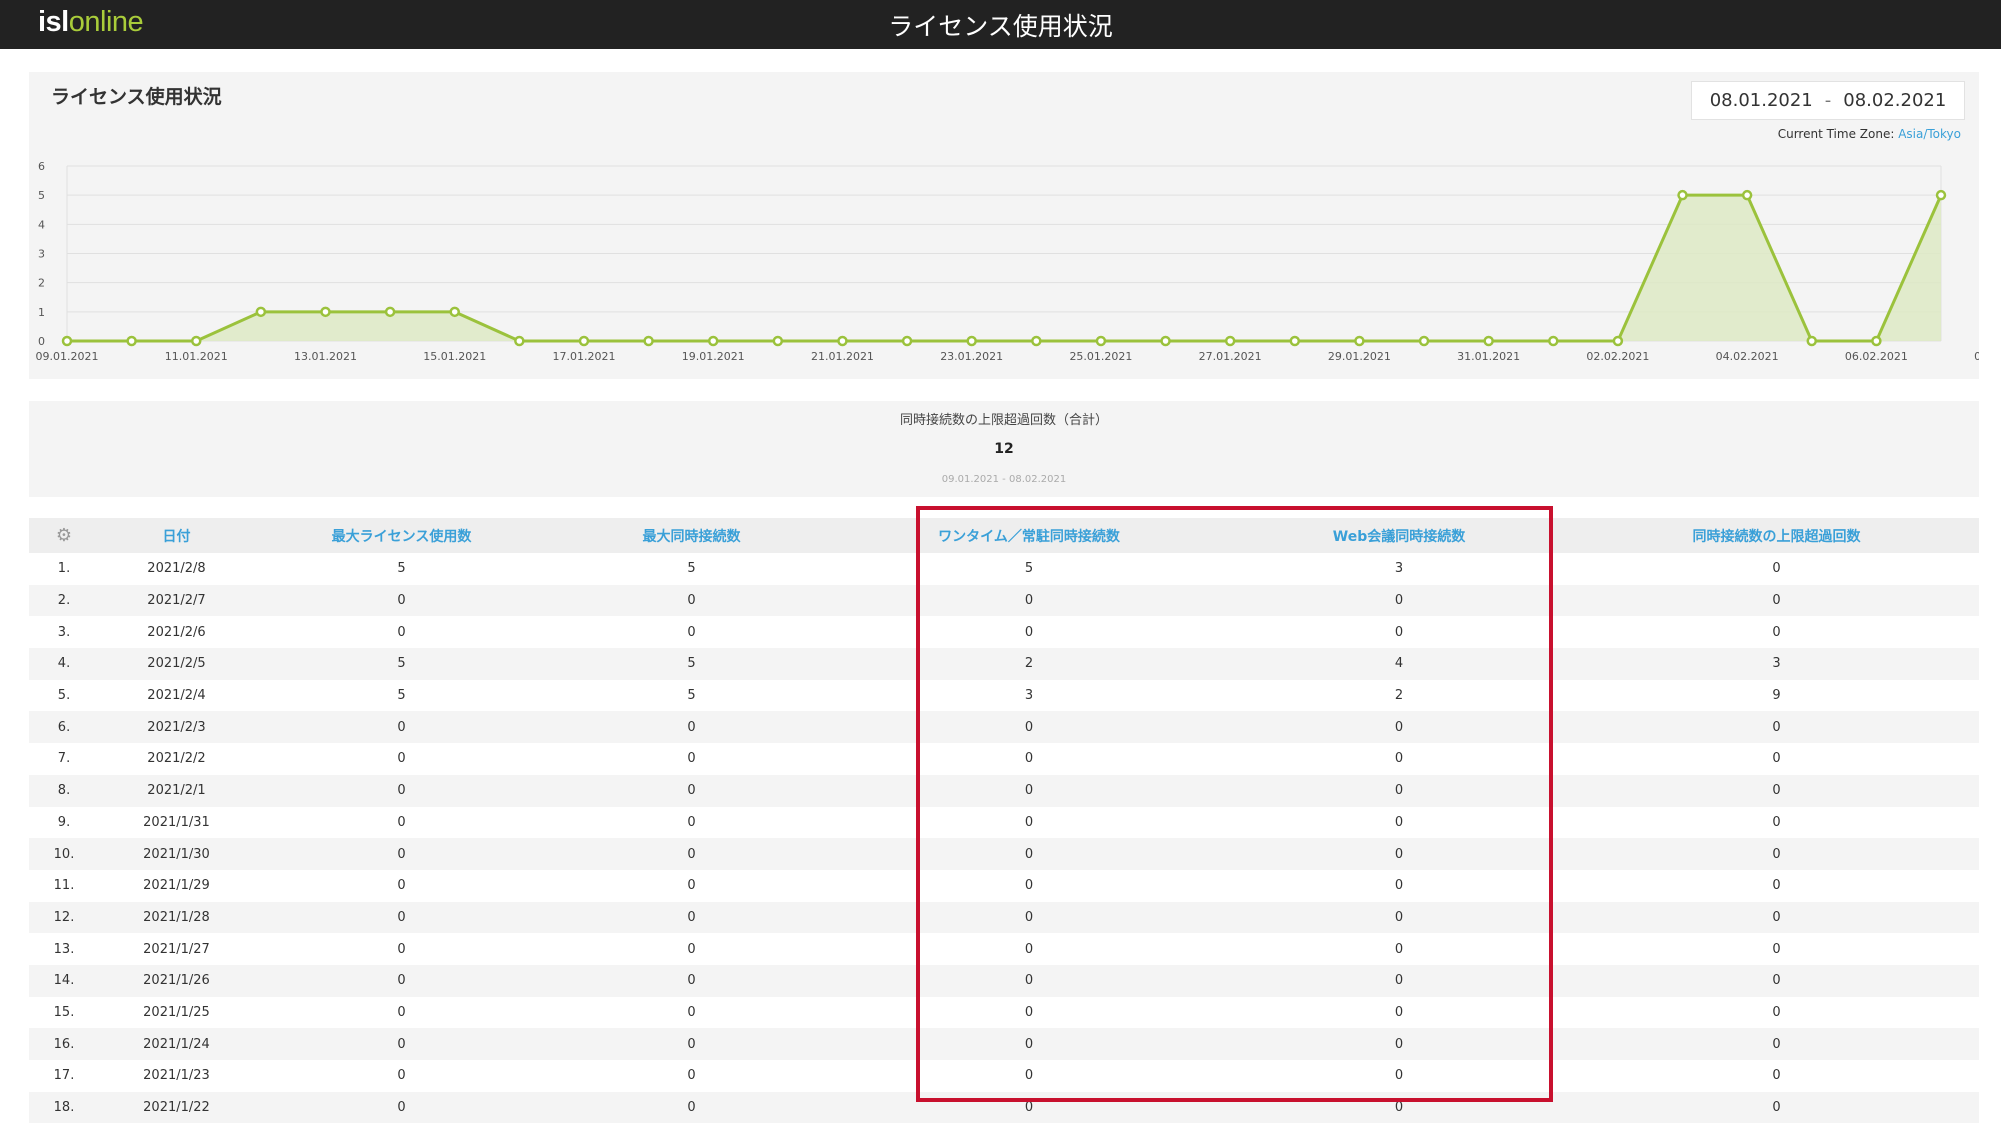  I want to click on top-bar: islonline ライセンス使用状況, so click(1000, 24).